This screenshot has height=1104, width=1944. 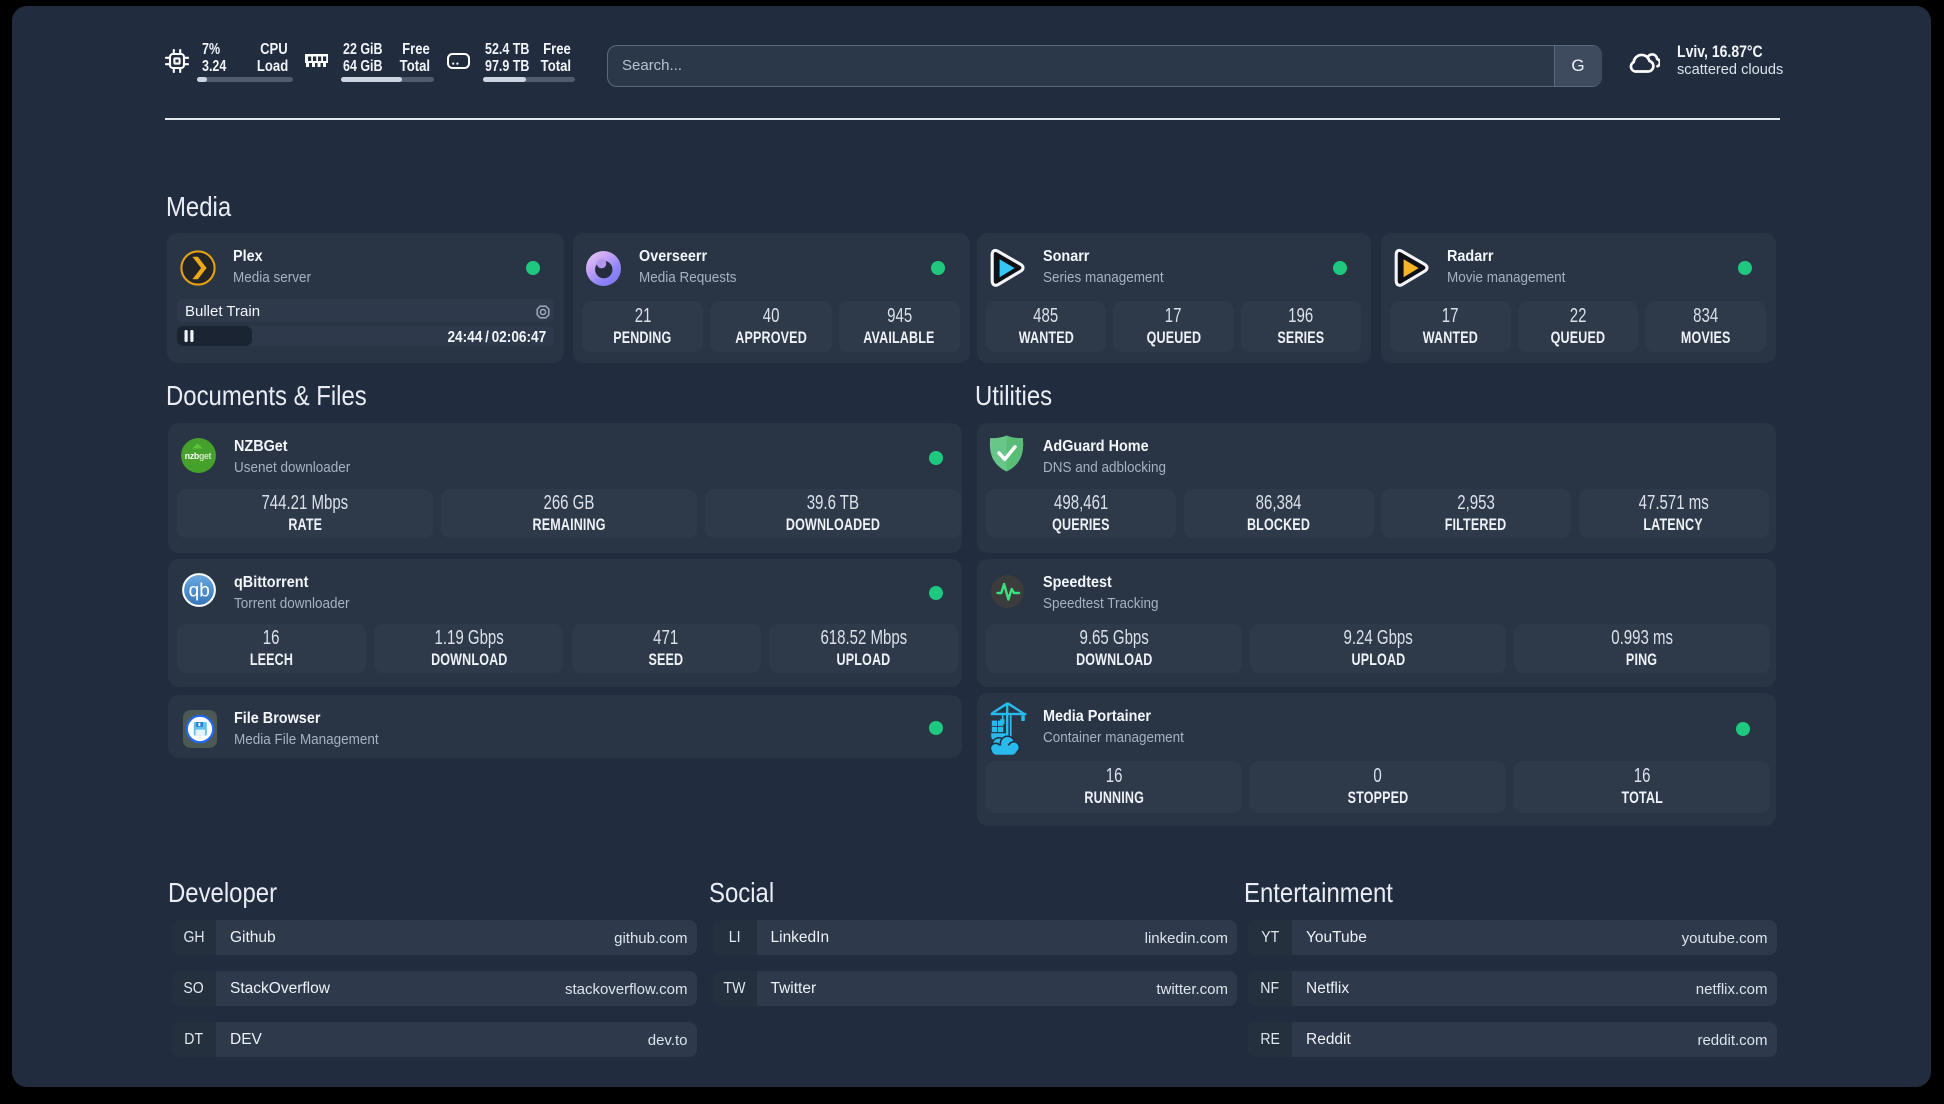 I want to click on svg-text: nzbget, so click(x=198, y=456).